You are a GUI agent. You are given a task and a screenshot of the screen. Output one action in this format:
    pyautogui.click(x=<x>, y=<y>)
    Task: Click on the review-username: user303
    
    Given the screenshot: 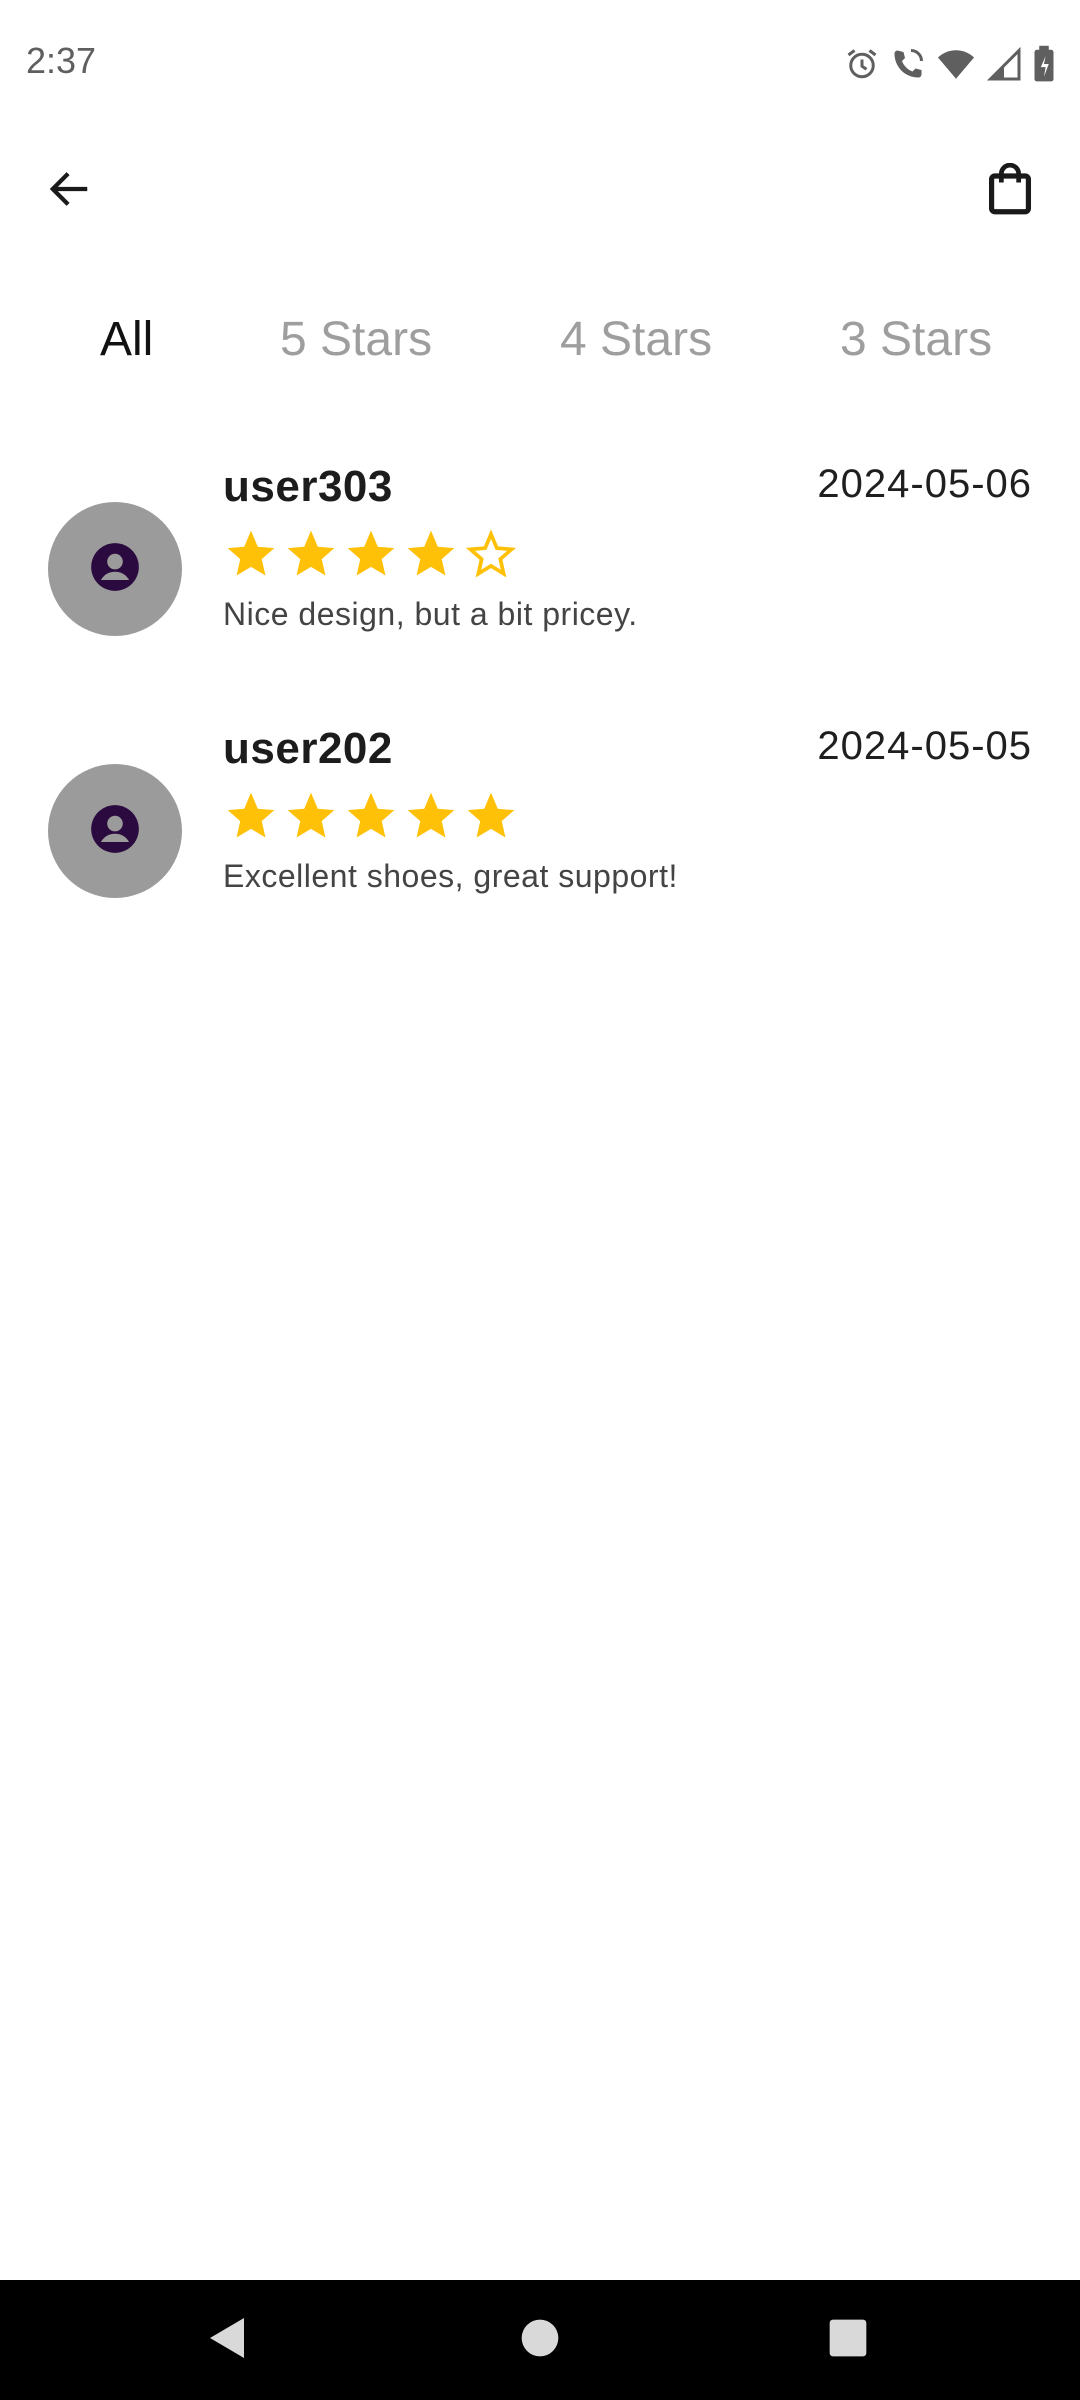 What is the action you would take?
    pyautogui.click(x=308, y=486)
    